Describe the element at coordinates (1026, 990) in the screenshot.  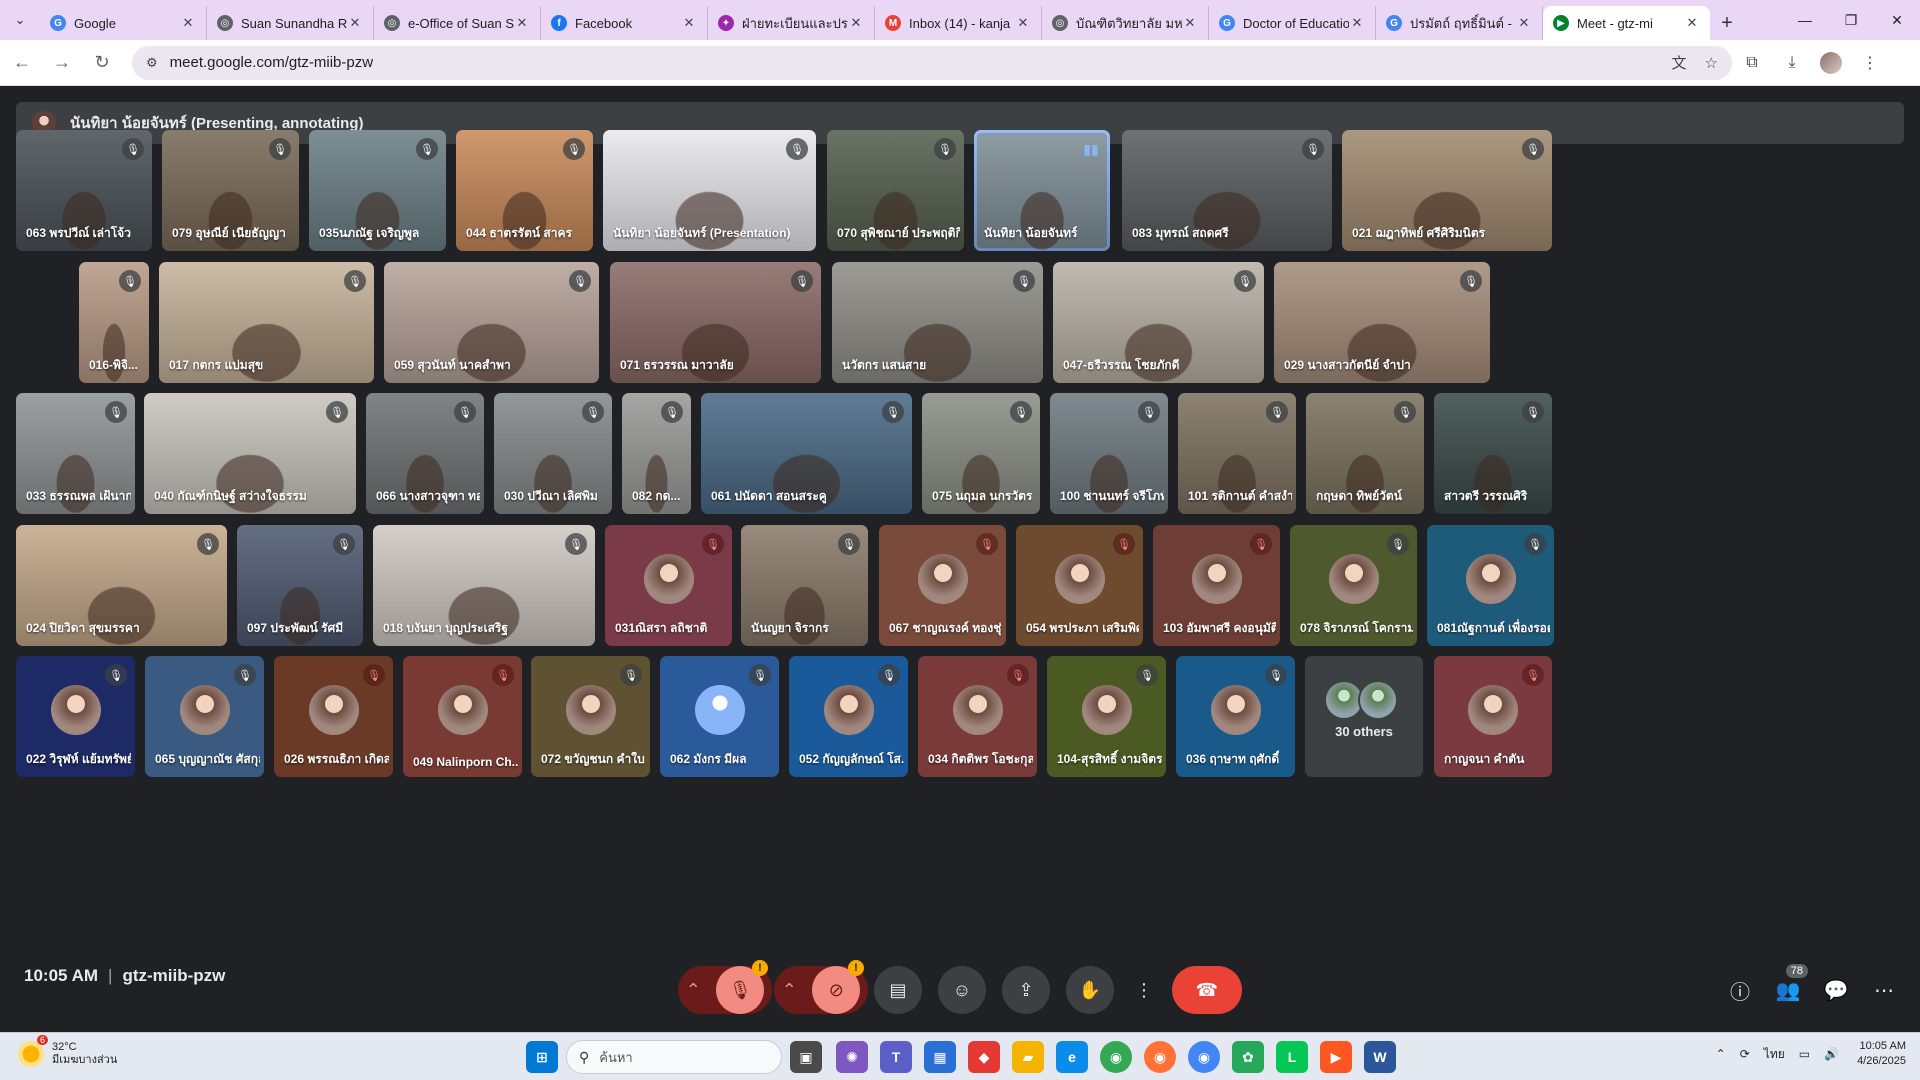
I see `present-screen-icon: ⇪` at that location.